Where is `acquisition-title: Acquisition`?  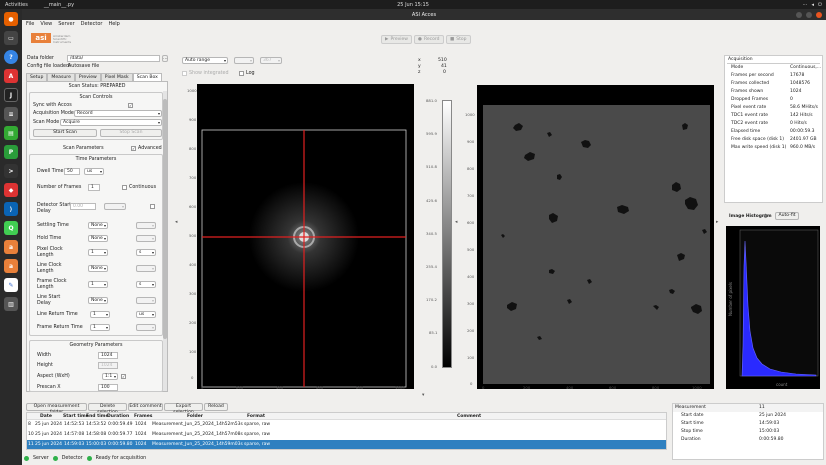 acquisition-title: Acquisition is located at coordinates (740, 59).